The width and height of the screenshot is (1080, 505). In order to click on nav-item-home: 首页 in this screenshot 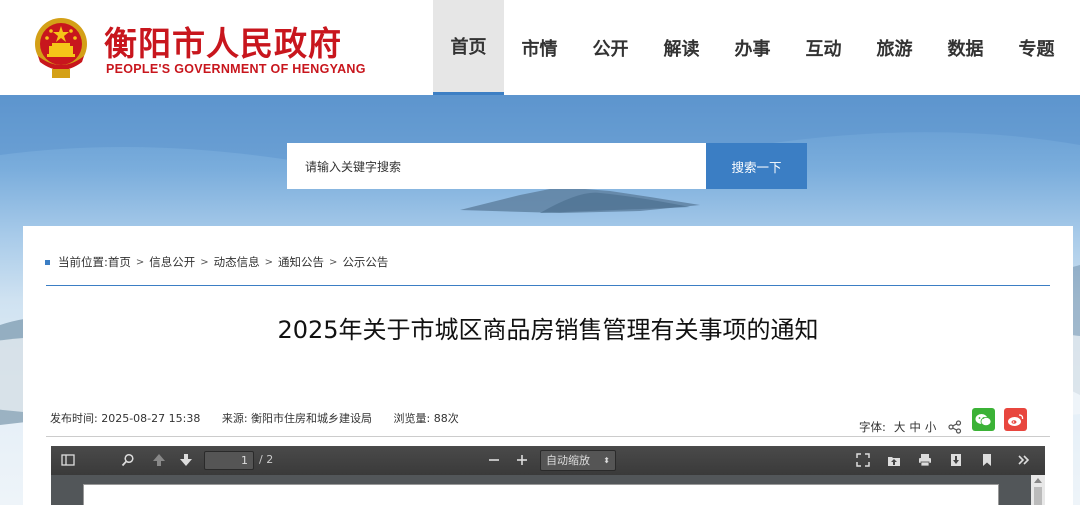, I will do `click(468, 47)`.